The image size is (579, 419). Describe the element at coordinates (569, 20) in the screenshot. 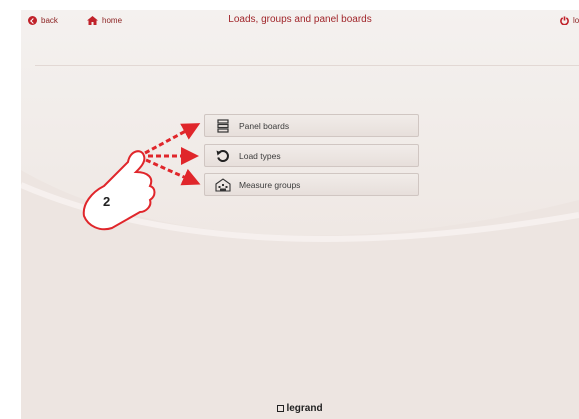

I see `logout-button: logo` at that location.